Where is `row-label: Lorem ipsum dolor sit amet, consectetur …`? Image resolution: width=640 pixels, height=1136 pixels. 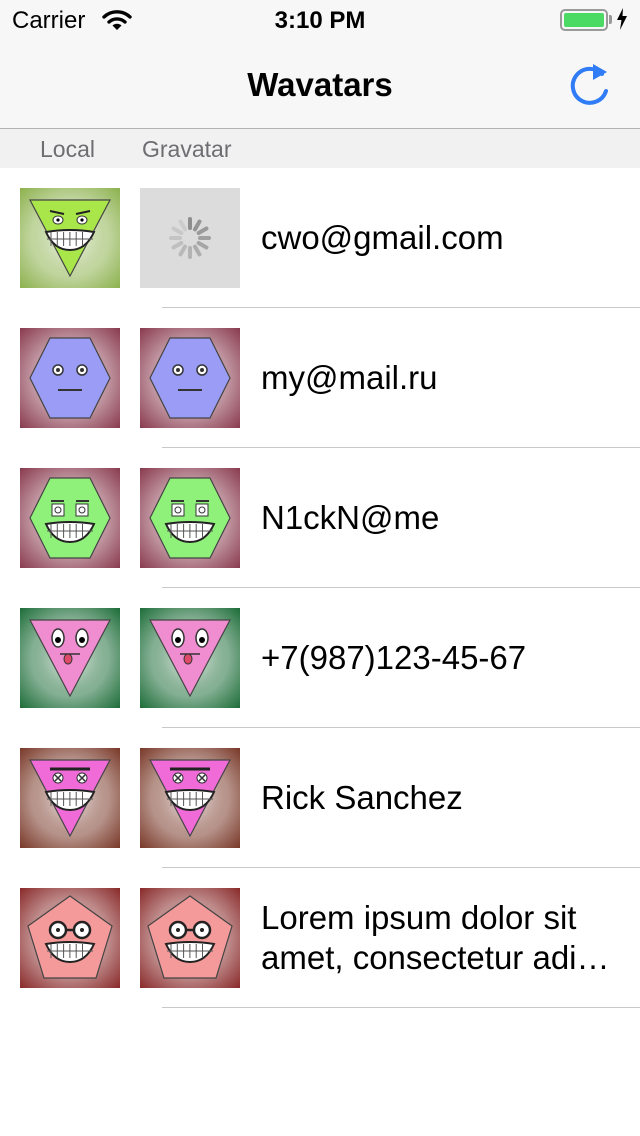
row-label: Lorem ipsum dolor sit amet, consectetur … is located at coordinates (435, 937).